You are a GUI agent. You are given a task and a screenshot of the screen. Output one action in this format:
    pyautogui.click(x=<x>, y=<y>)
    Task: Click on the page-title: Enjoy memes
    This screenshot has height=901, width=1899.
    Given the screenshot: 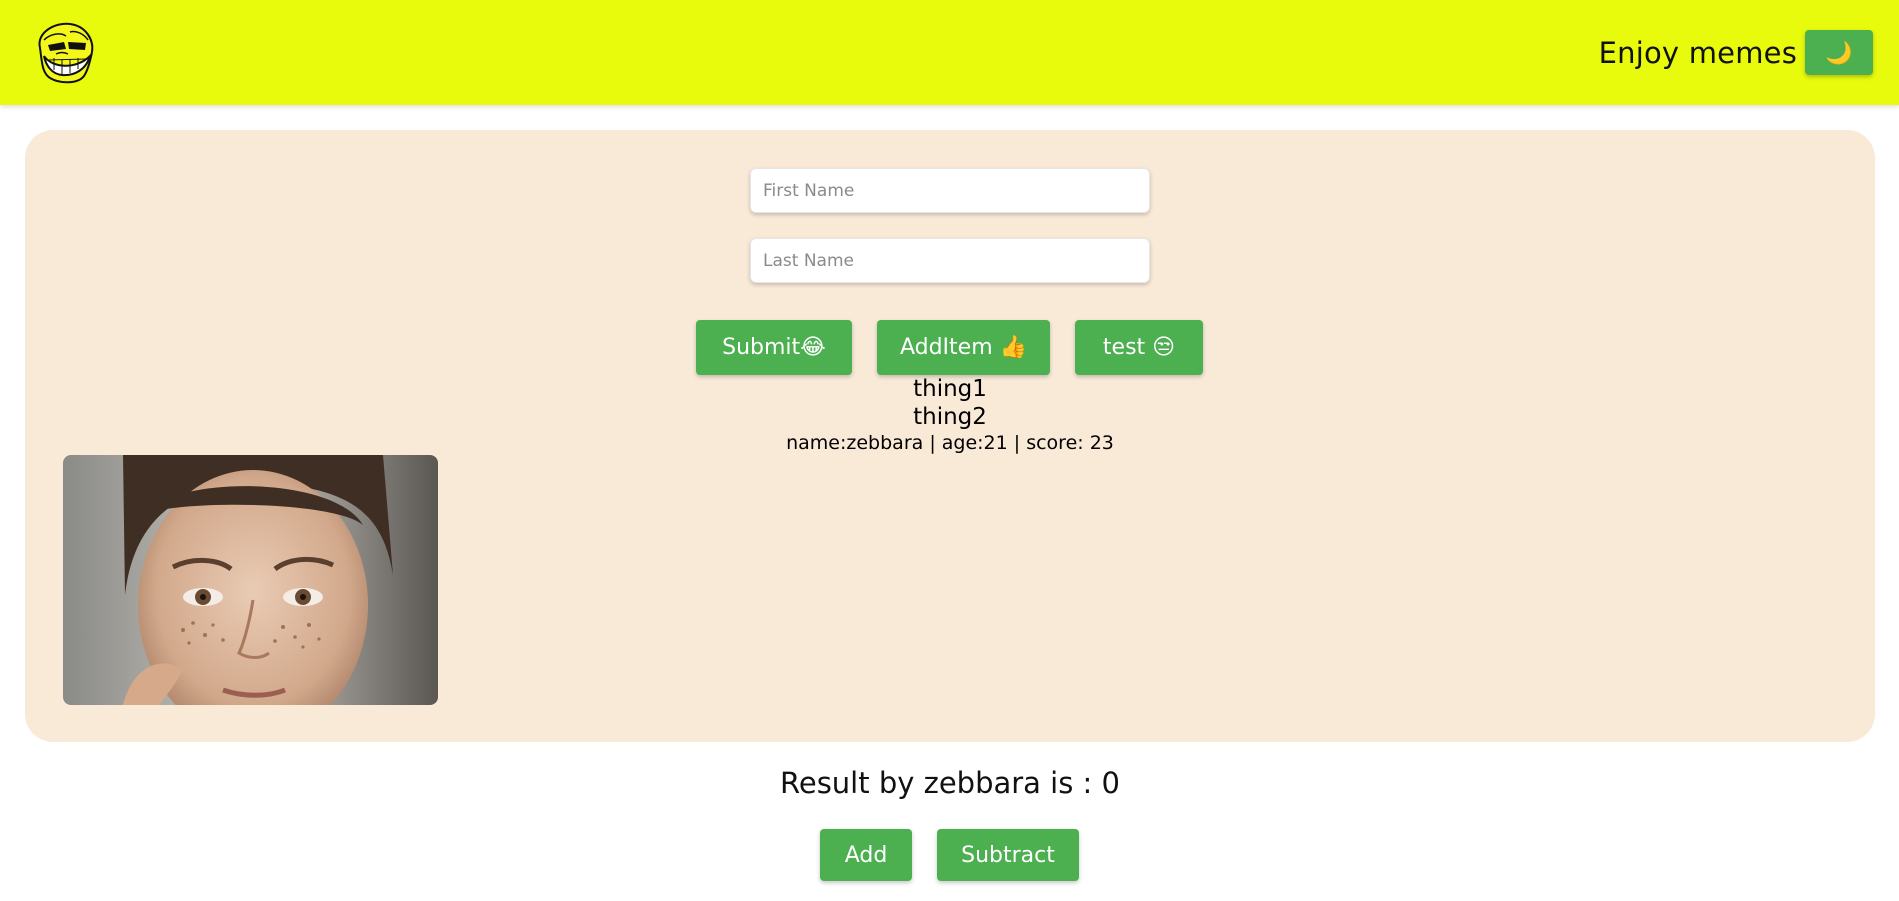 What is the action you would take?
    pyautogui.click(x=1697, y=52)
    